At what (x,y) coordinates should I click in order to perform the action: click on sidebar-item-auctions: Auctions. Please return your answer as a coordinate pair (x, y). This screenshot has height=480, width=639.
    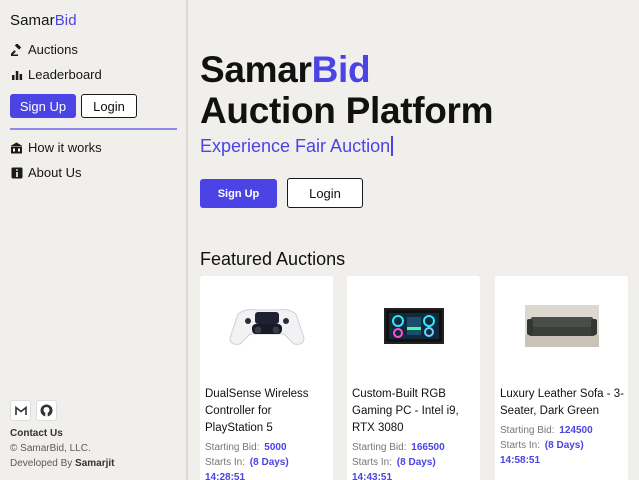
    Looking at the image, I should click on (44, 49).